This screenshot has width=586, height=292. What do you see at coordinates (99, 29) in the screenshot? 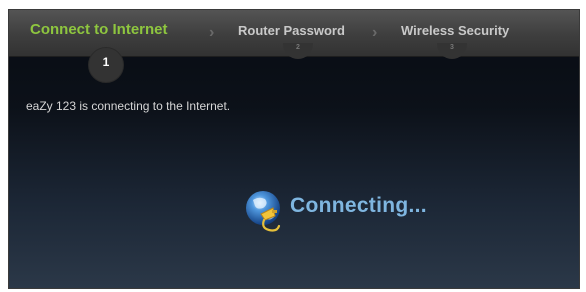
I see `step-connect-to-internet: Connect to Internet` at bounding box center [99, 29].